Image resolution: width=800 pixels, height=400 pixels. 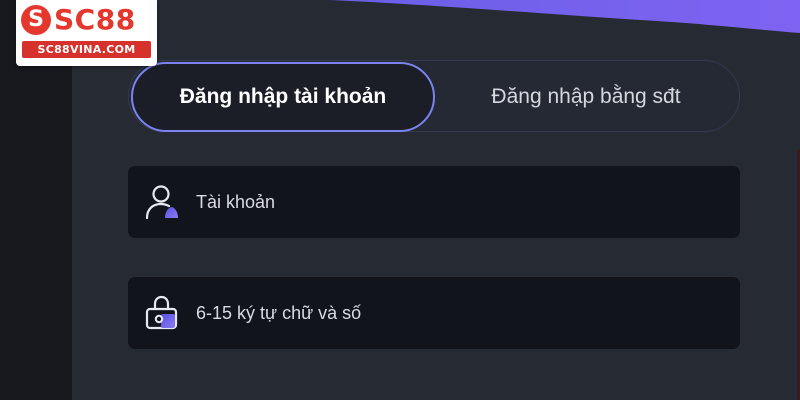 I want to click on password-input, so click(x=456, y=313).